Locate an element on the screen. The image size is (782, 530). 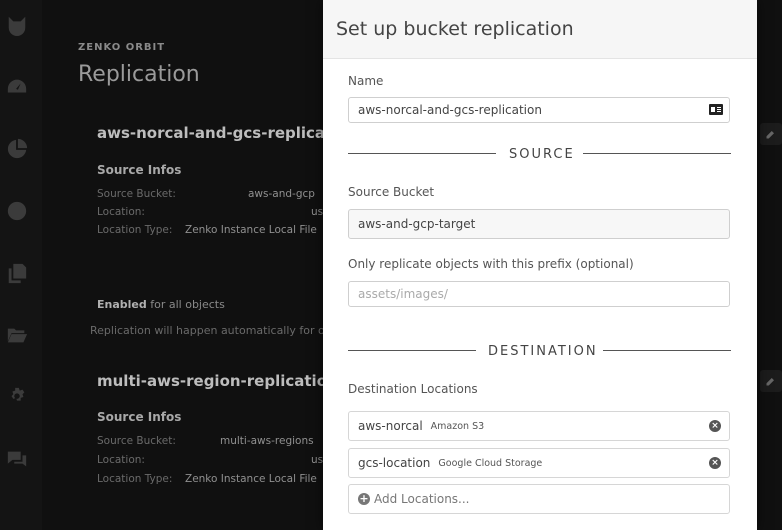
source-heading: SOURCE is located at coordinates (542, 154).